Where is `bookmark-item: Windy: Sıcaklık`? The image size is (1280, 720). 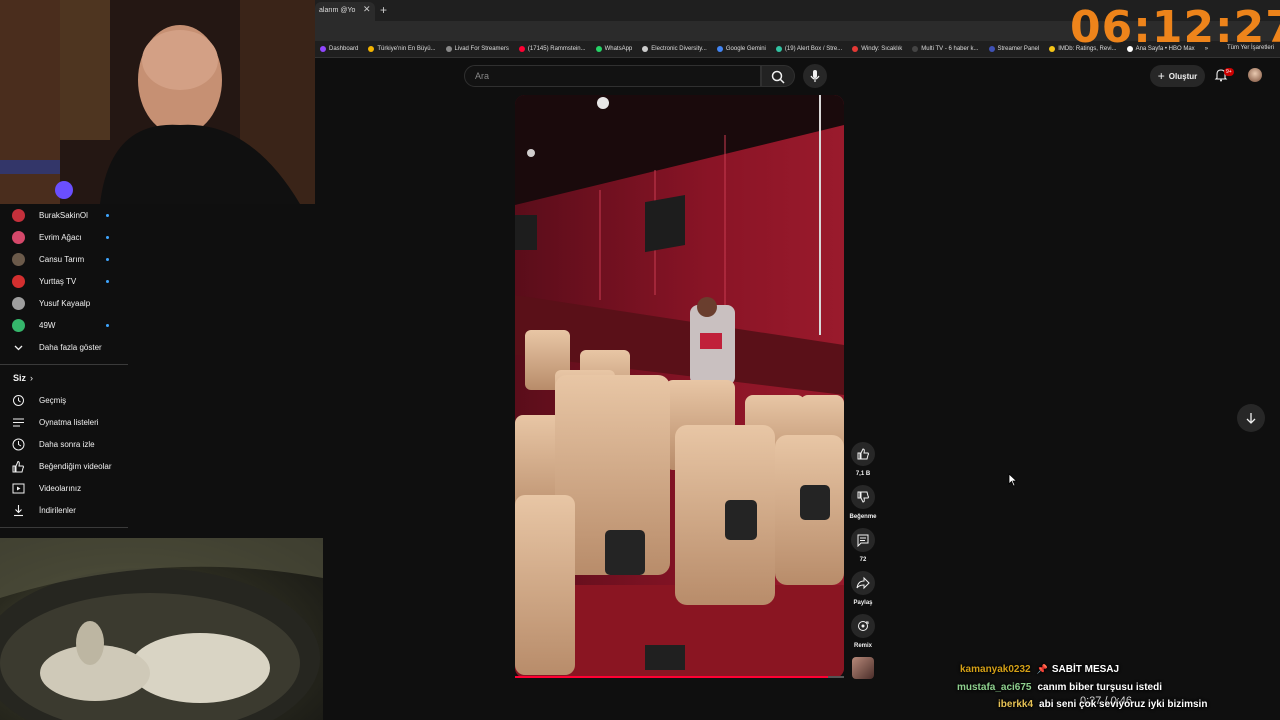 bookmark-item: Windy: Sıcaklık is located at coordinates (877, 49).